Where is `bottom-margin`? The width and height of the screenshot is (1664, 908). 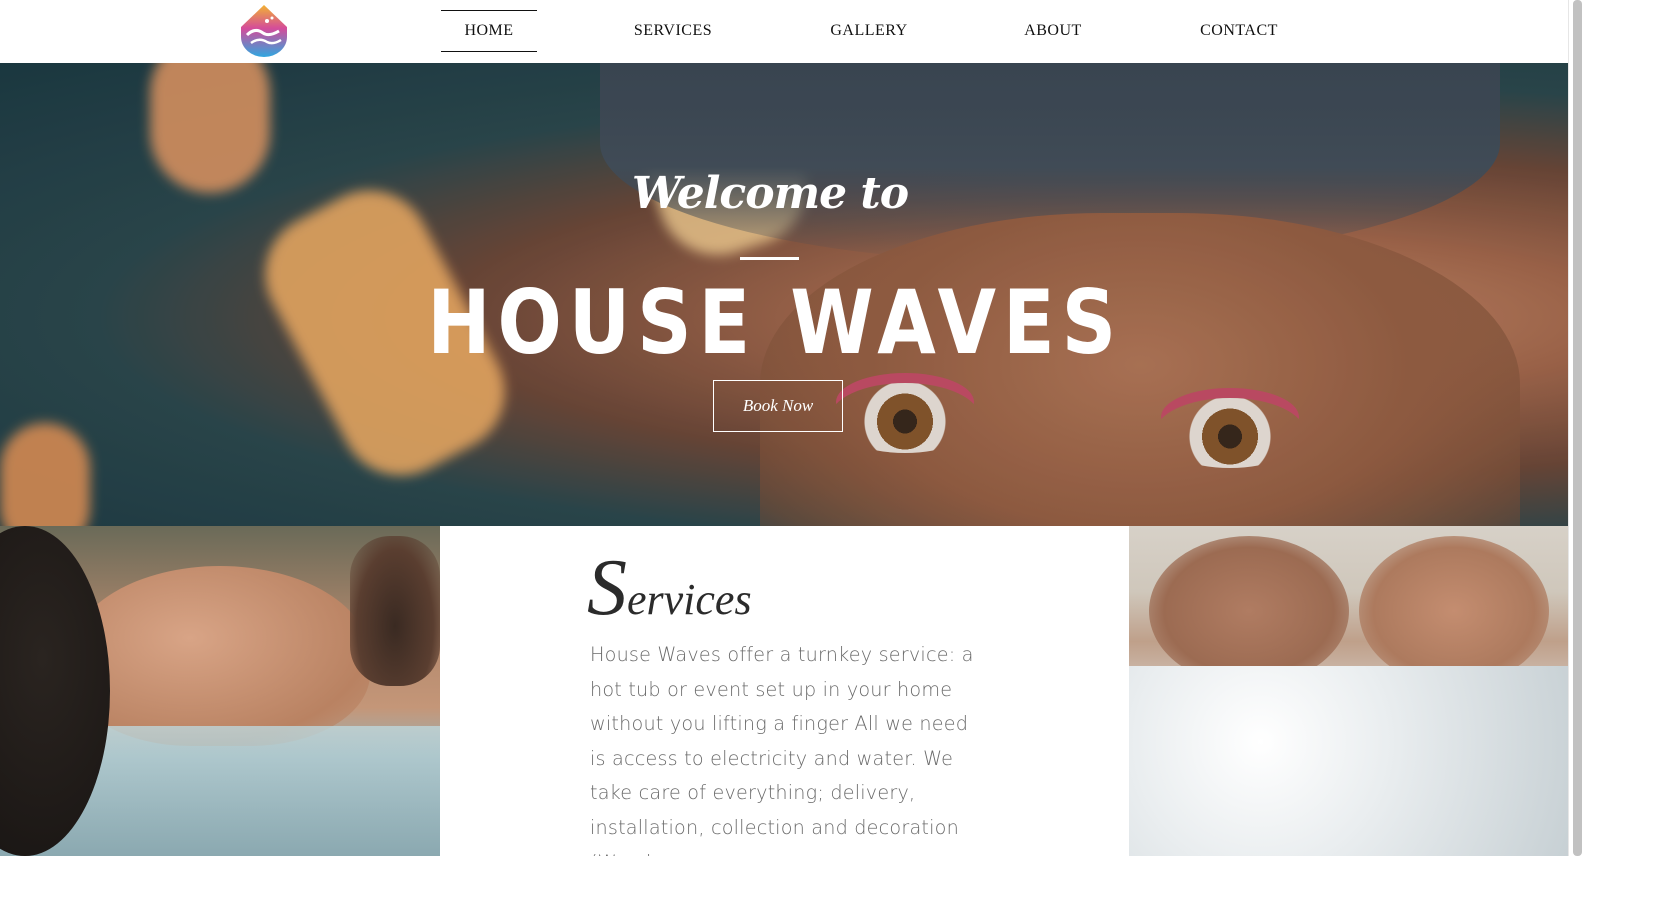 bottom-margin is located at coordinates (832, 882).